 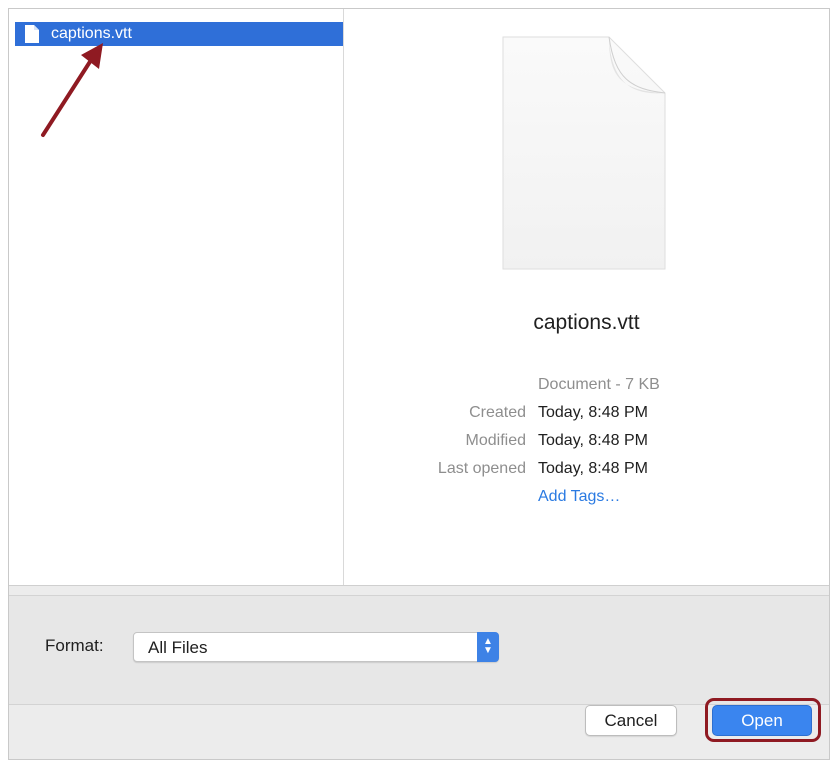 I want to click on open-button: Open, so click(x=762, y=720).